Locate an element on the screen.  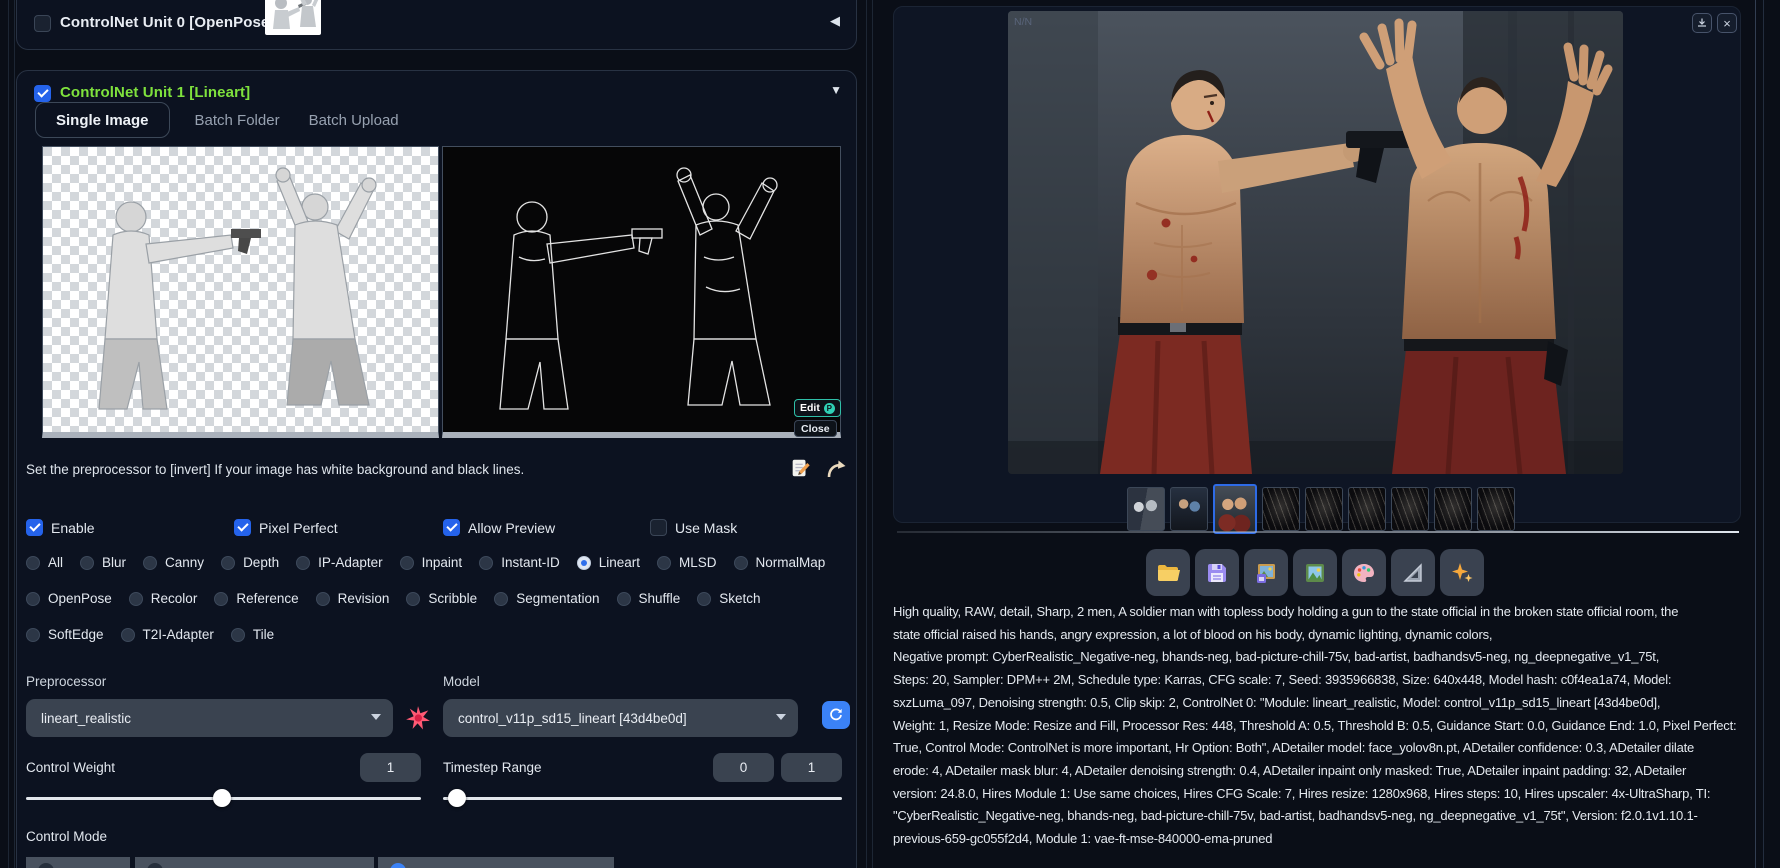
save-image-button is located at coordinates (1217, 572).